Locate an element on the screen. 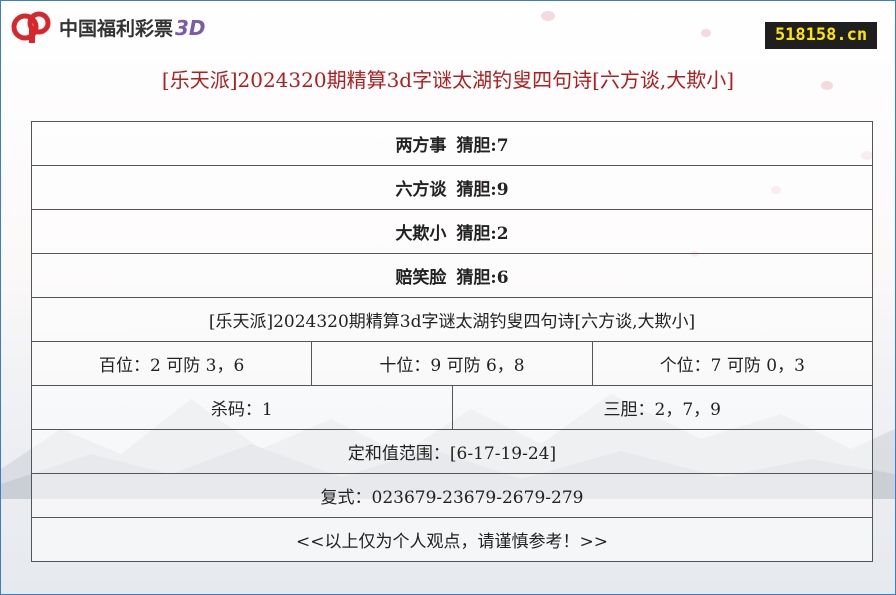 The width and height of the screenshot is (896, 595). verse-cell: 六方谈 猜胆:9 is located at coordinates (452, 187).